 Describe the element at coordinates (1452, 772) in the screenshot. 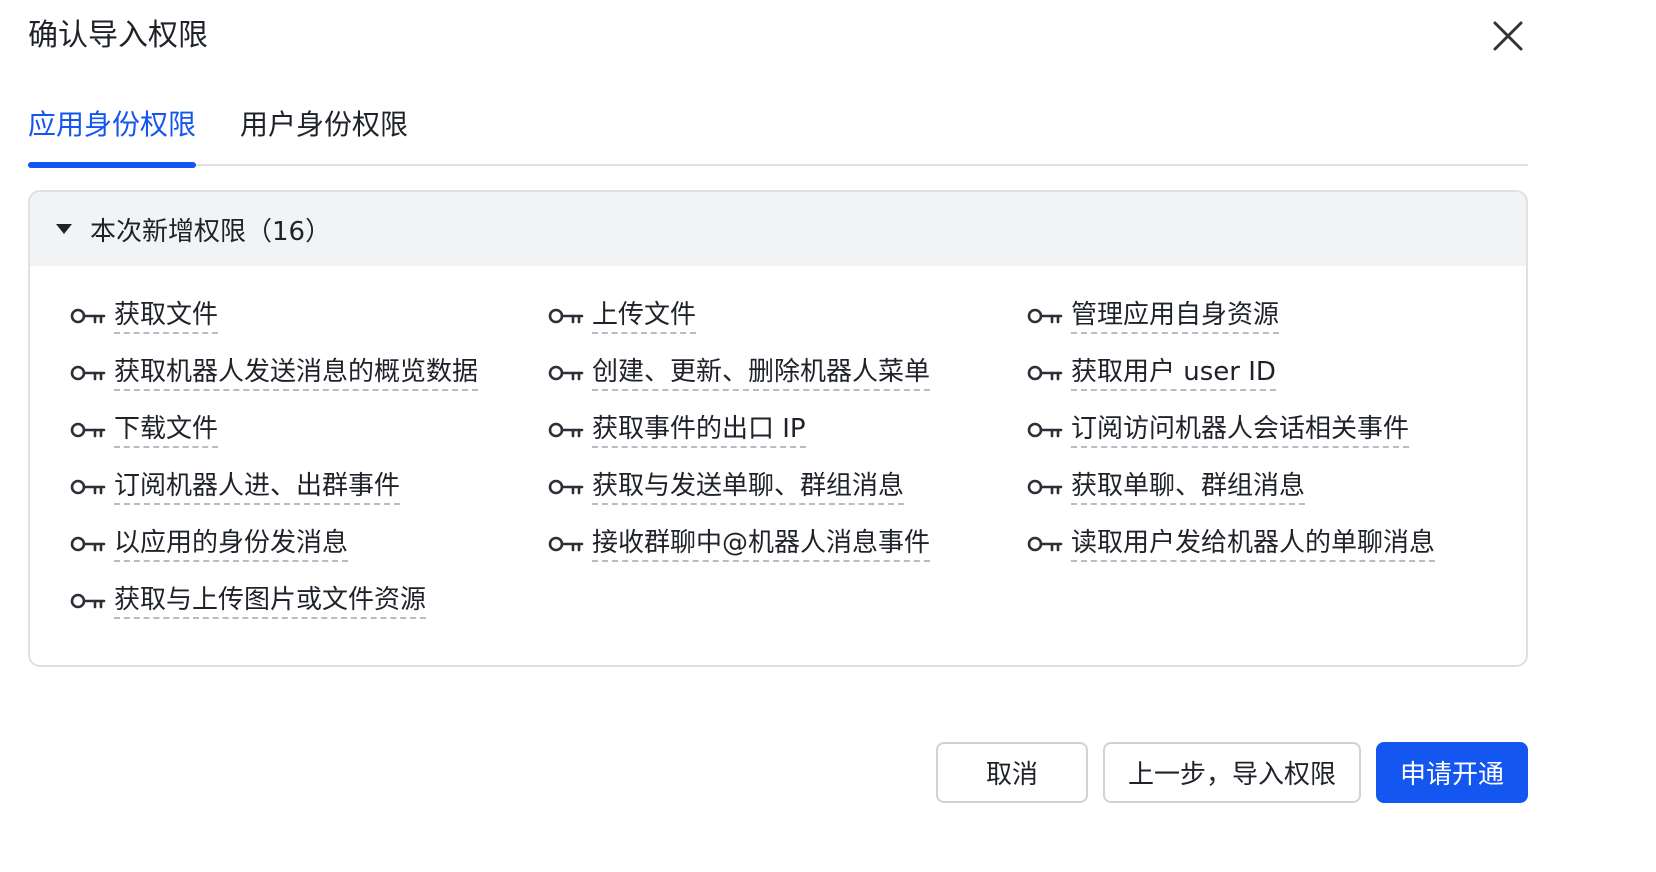

I see `apply-button: 申请开通` at that location.